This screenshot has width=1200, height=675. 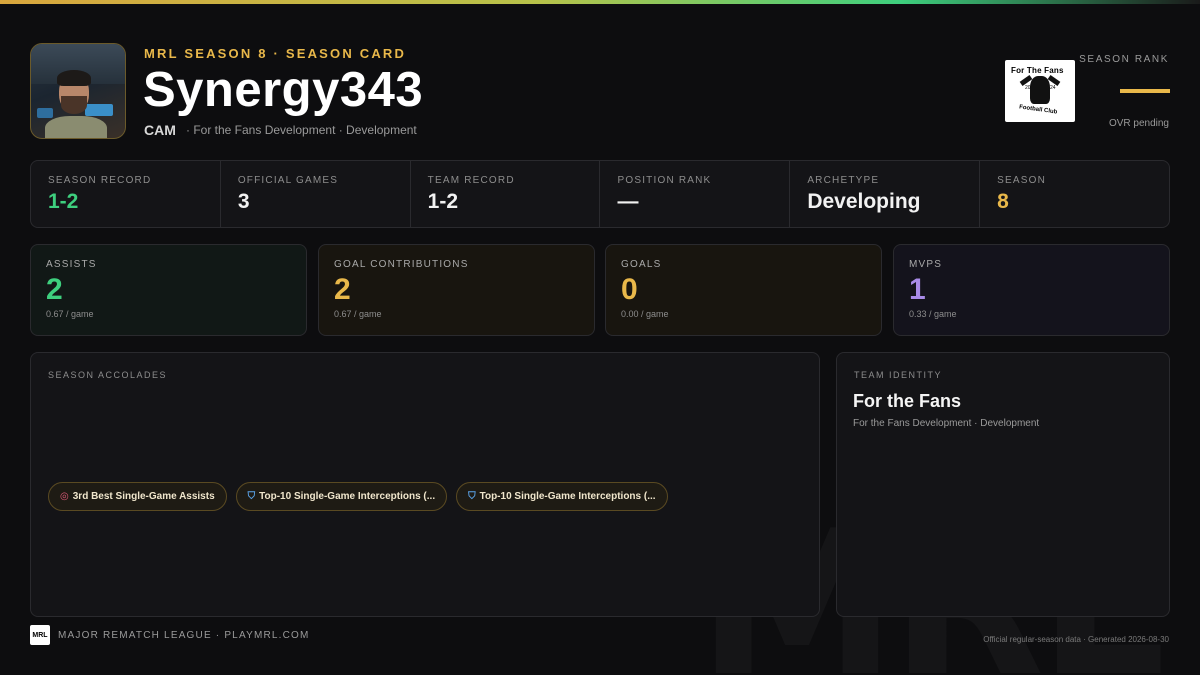 I want to click on accolade-chip: ◎ 3rd Best Single-Game Assists, so click(x=137, y=496).